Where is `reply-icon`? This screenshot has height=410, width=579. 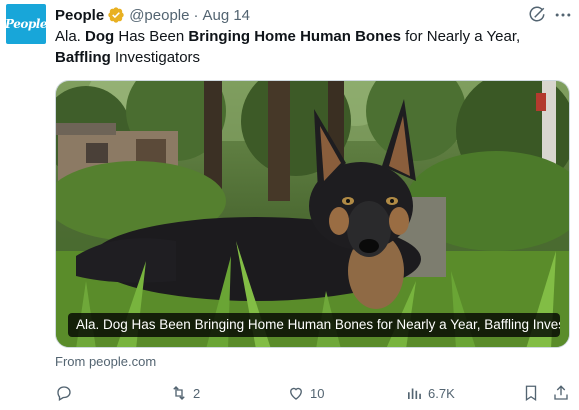
reply-icon is located at coordinates (64, 393).